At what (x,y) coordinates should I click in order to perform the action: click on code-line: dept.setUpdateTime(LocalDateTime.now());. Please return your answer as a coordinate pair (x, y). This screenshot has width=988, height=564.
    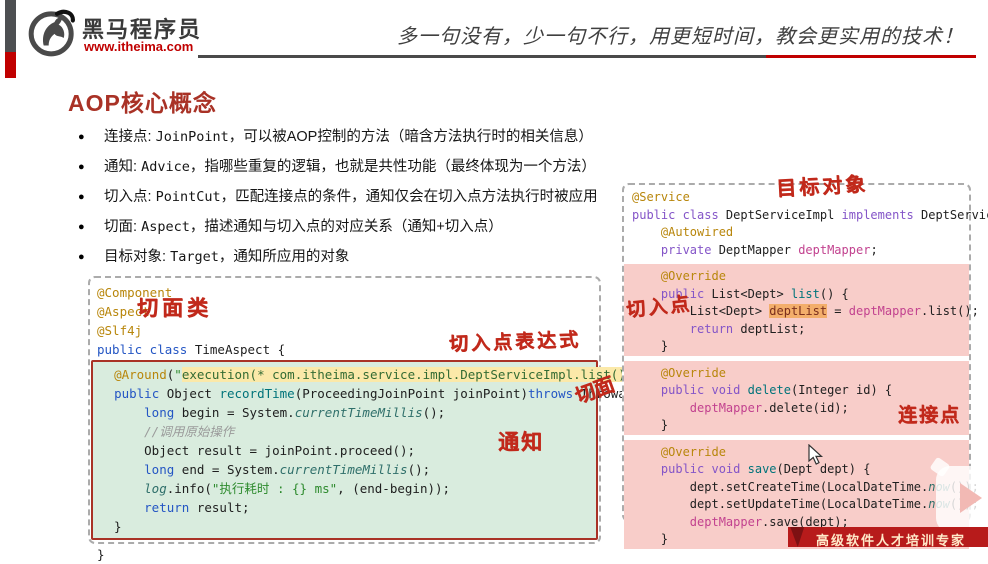
    Looking at the image, I should click on (805, 504).